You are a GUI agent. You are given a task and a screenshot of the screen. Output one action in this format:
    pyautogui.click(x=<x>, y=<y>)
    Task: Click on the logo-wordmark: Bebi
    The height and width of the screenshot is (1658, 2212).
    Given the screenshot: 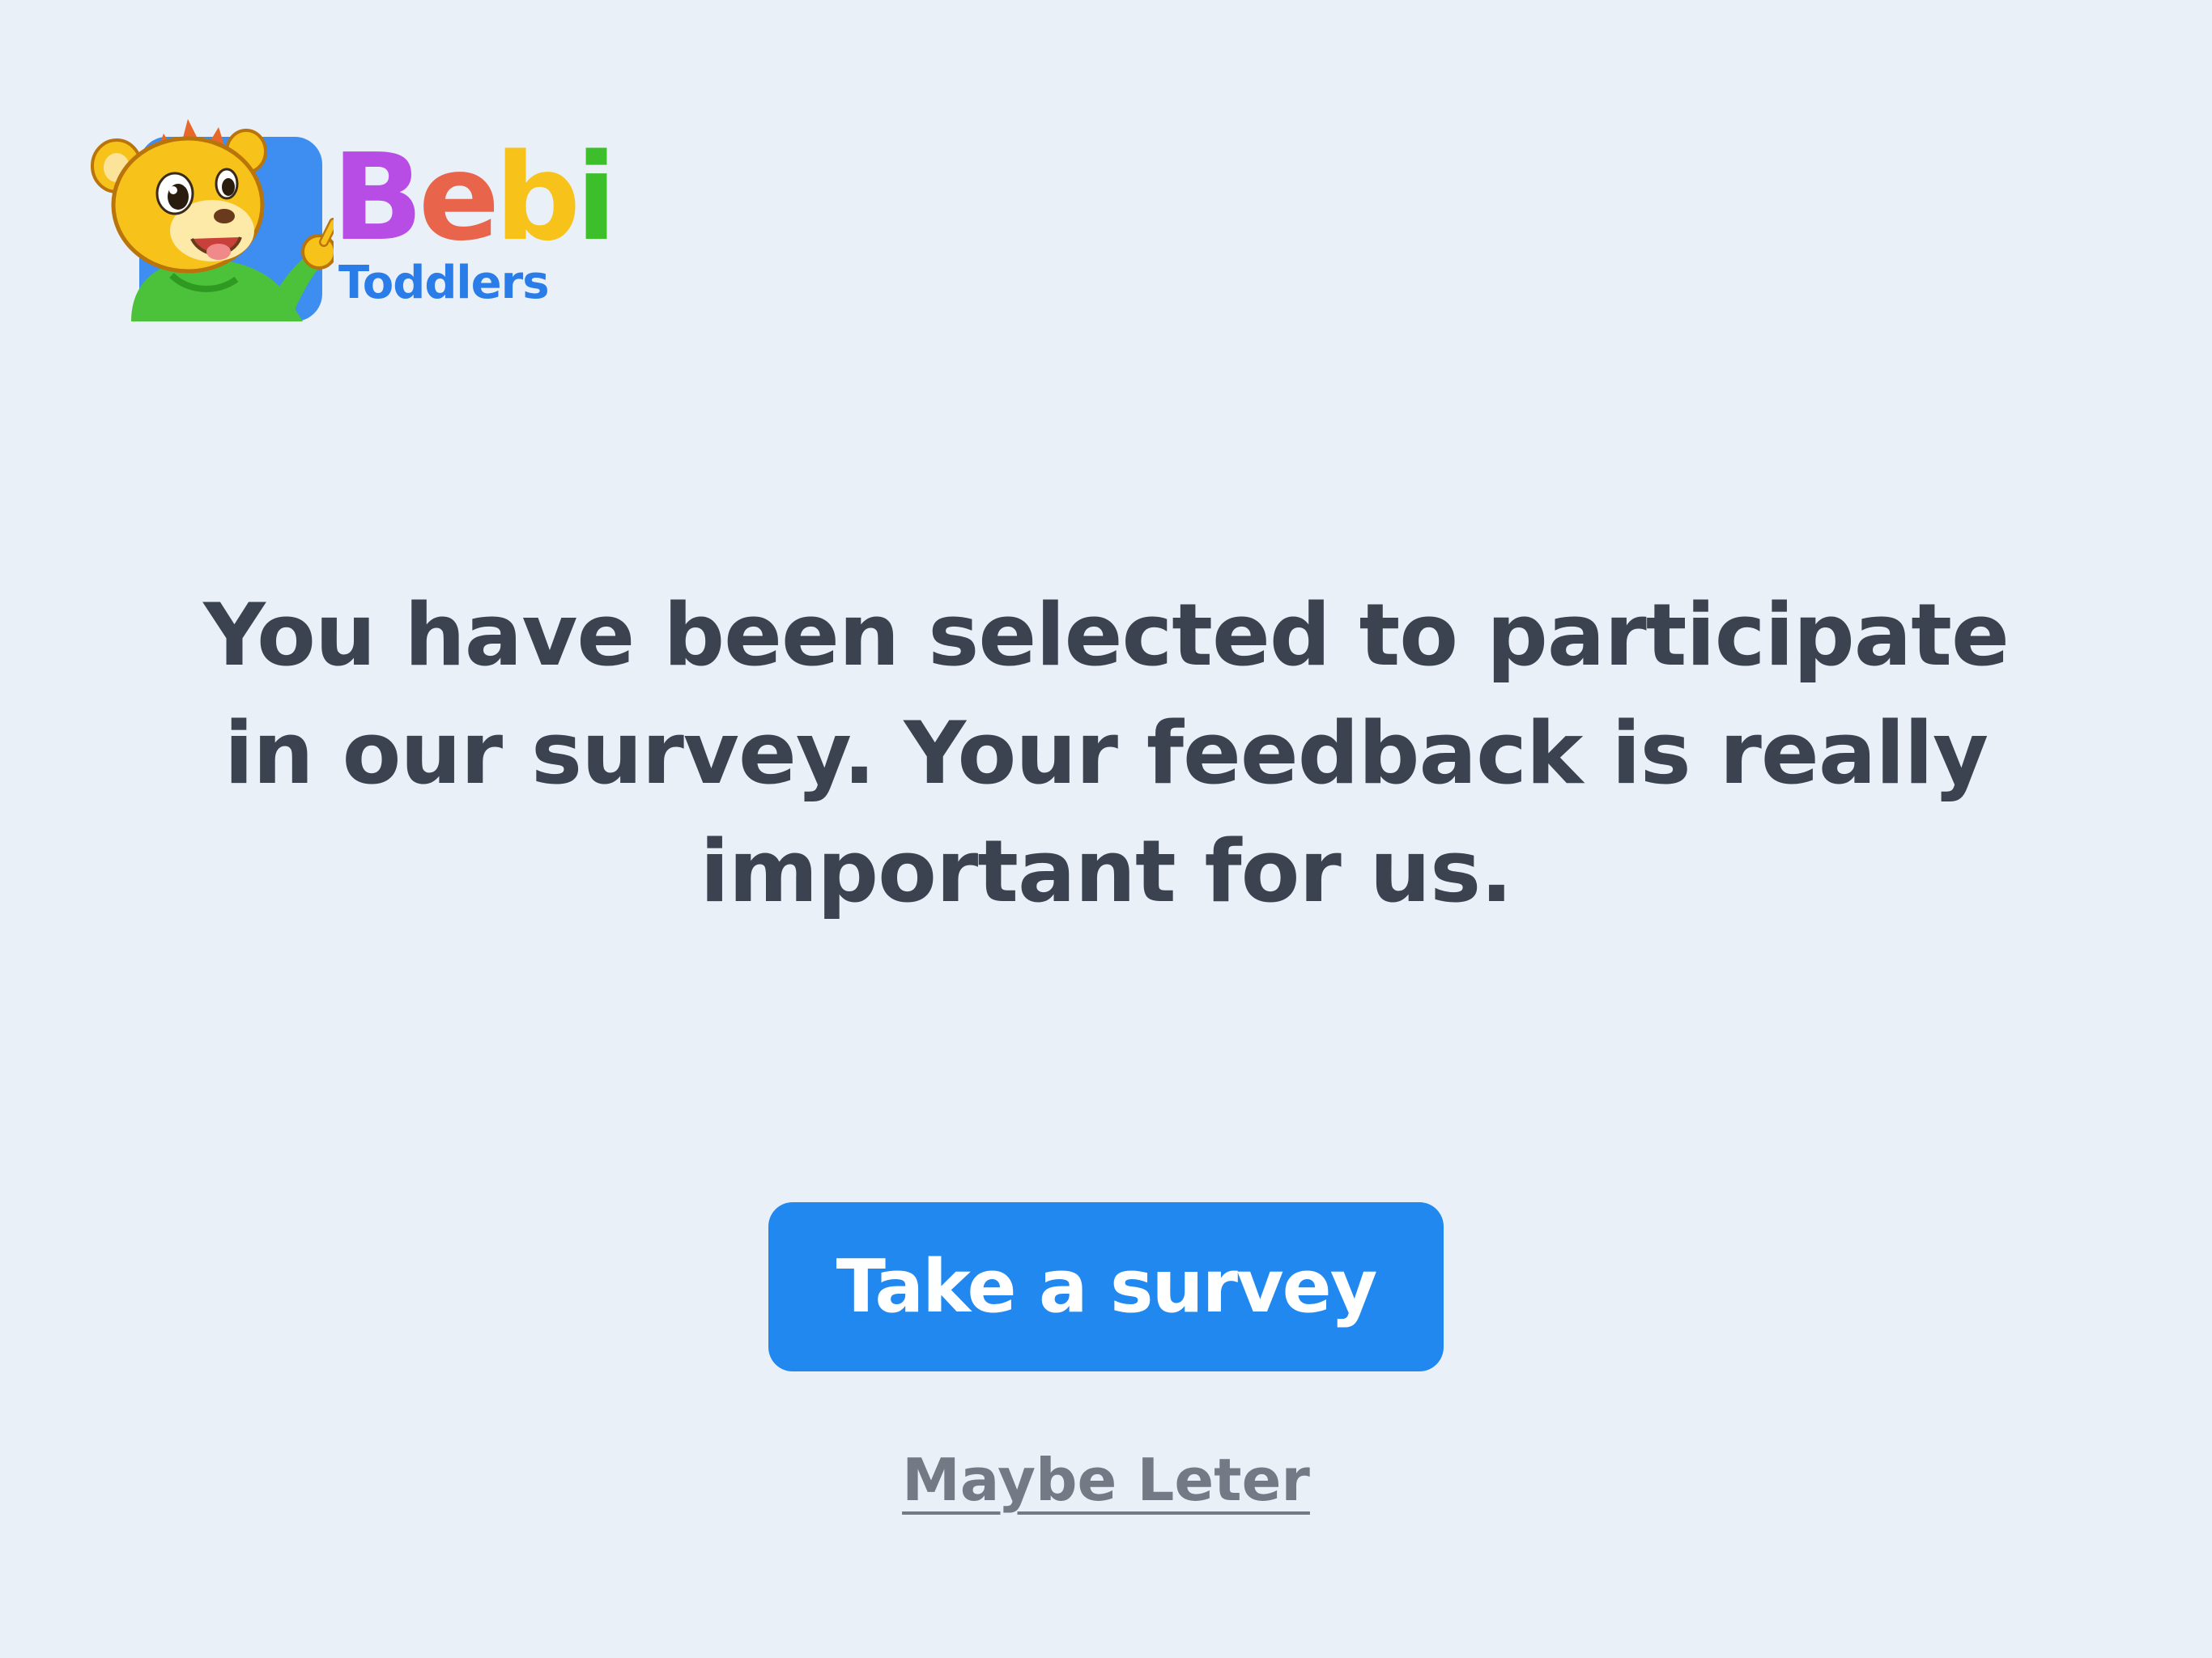 What is the action you would take?
    pyautogui.click(x=475, y=197)
    